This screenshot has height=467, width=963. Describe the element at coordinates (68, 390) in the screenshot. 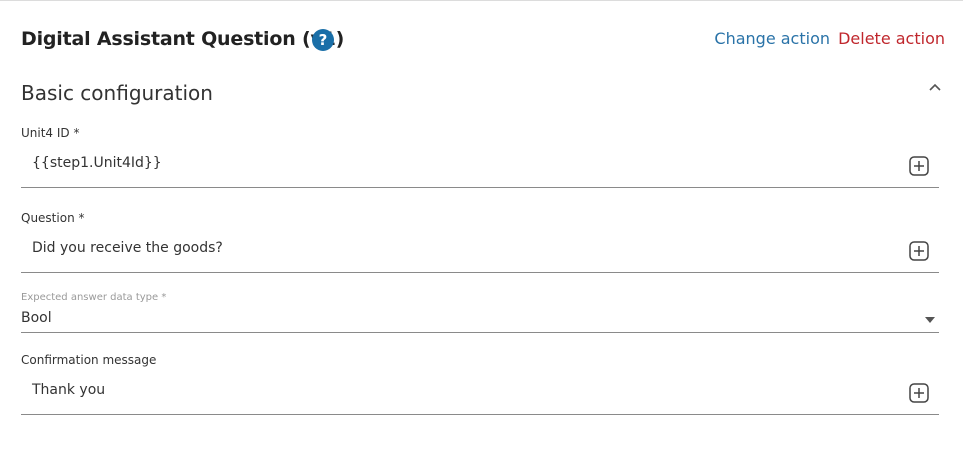

I see `confirmation-message-input: Thank you` at that location.